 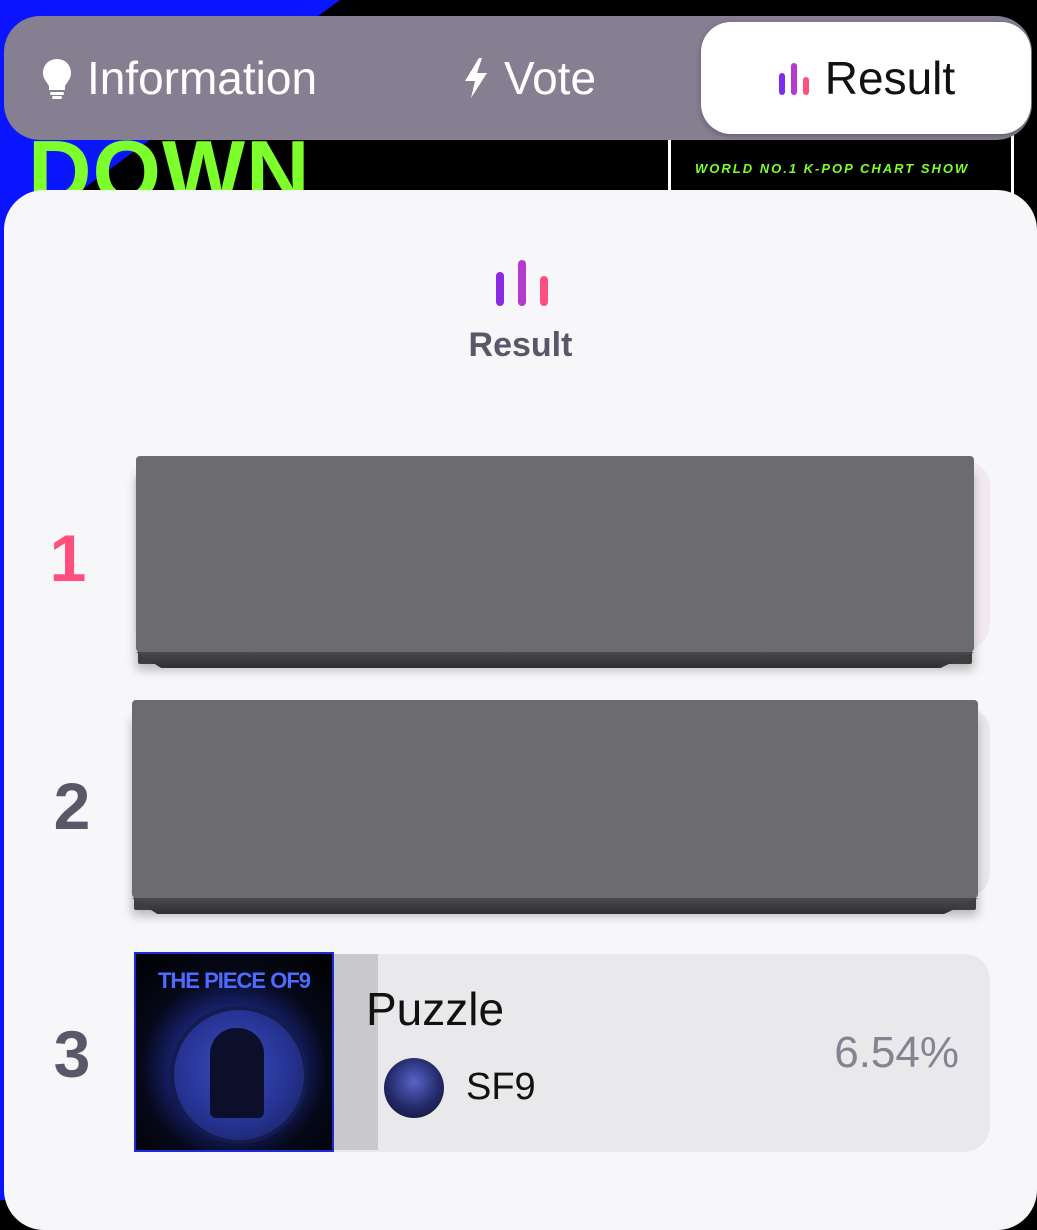 I want to click on lightning-icon, so click(x=476, y=78).